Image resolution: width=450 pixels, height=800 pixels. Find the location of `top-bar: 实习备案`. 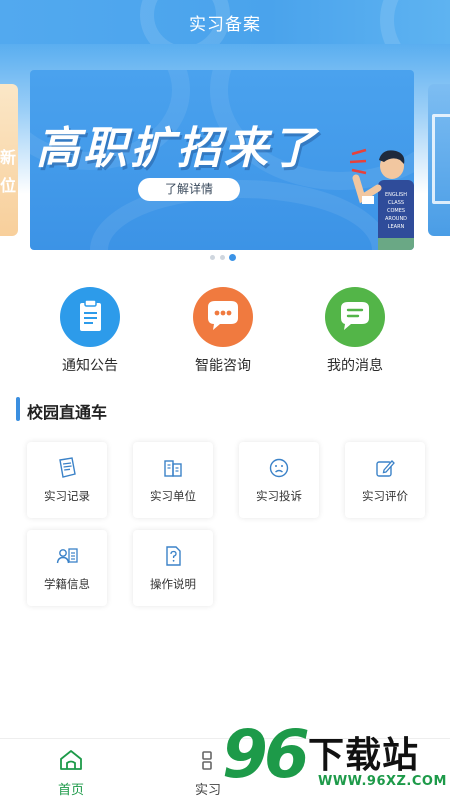

top-bar: 实习备案 is located at coordinates (225, 22).